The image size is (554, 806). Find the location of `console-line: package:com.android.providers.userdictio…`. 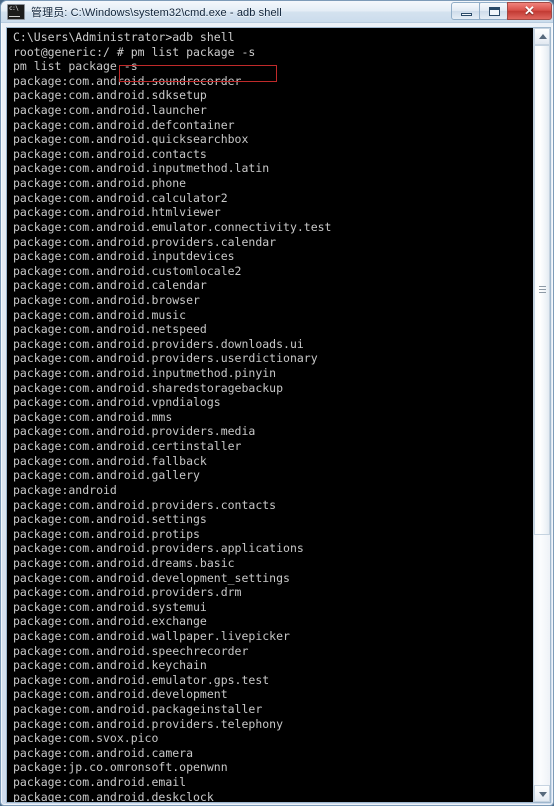

console-line: package:com.android.providers.userdictio… is located at coordinates (165, 358).